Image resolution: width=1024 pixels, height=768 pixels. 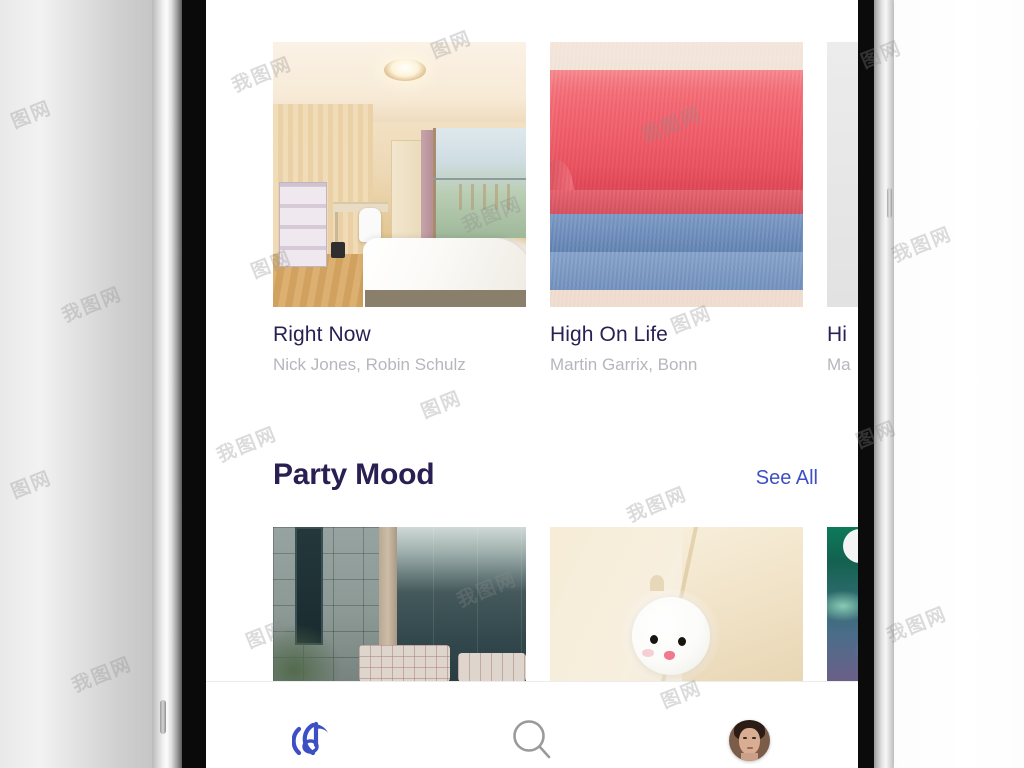 I want to click on mood-artwork-plush-toy, so click(x=676, y=604).